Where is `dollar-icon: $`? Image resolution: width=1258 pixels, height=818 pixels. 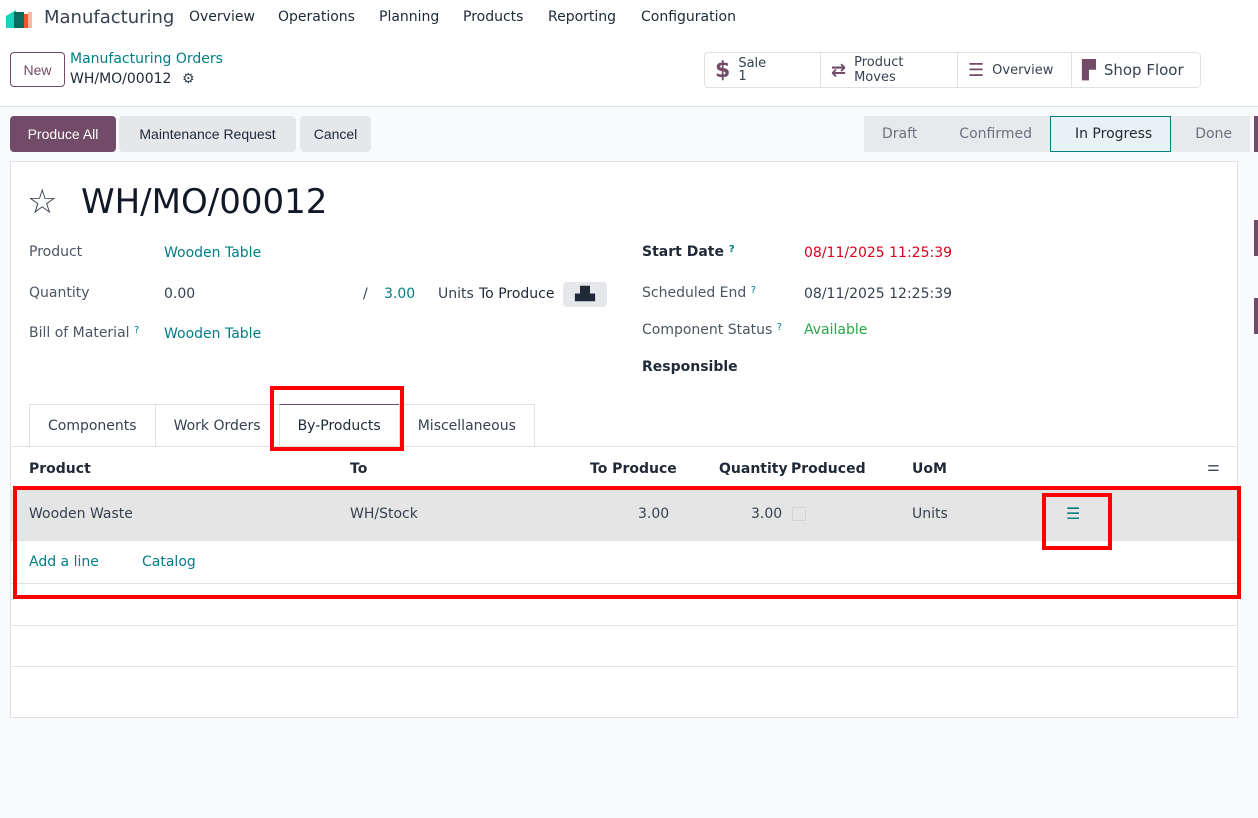
dollar-icon: $ is located at coordinates (723, 70).